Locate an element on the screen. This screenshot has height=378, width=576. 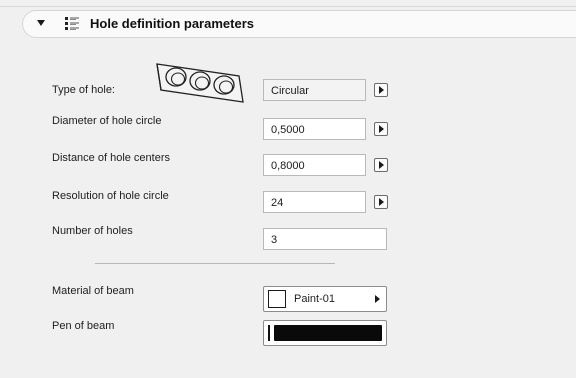
material-label: Material of beam is located at coordinates (93, 291).